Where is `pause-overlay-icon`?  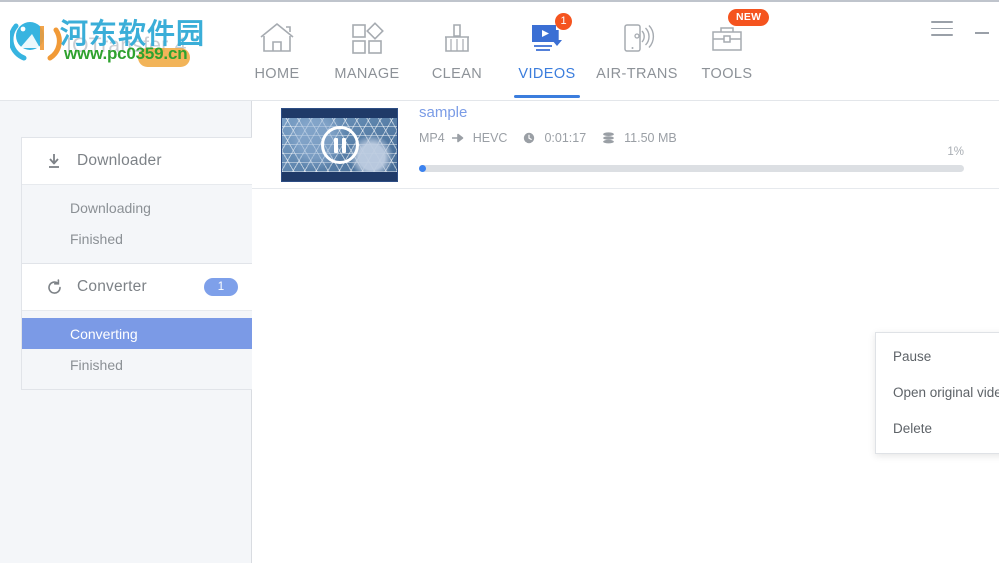 pause-overlay-icon is located at coordinates (339, 145).